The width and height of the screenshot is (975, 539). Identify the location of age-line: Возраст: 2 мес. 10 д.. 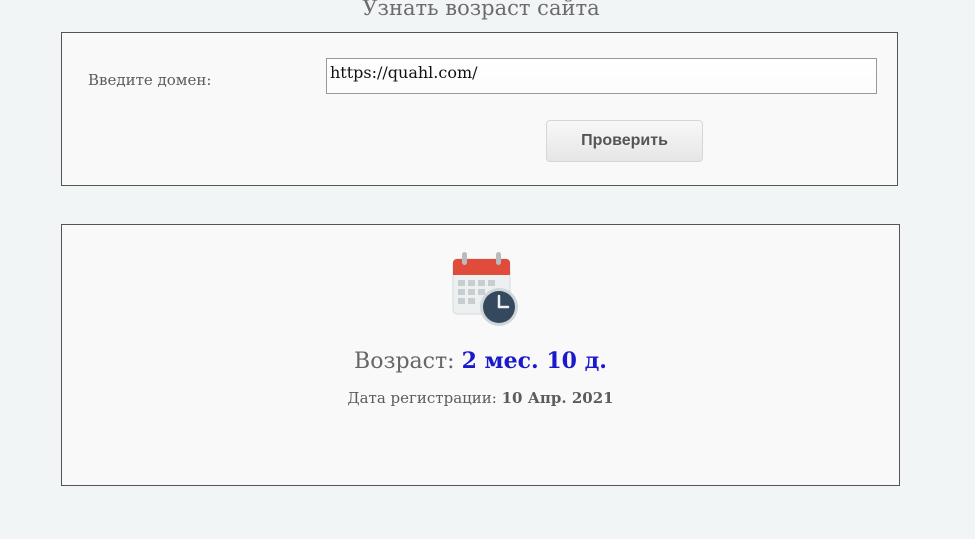
(480, 361).